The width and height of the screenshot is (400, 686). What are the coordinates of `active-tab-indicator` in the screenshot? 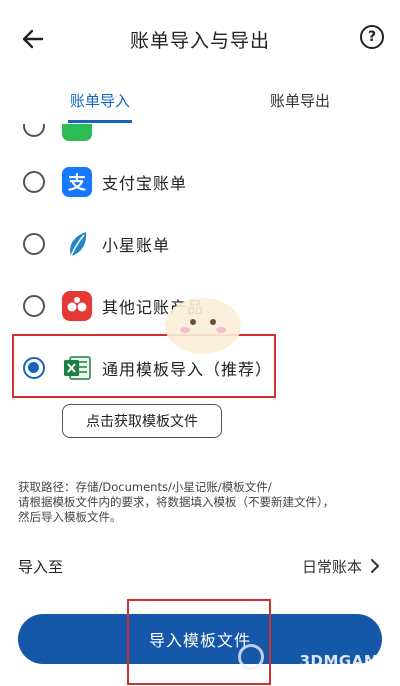 It's located at (100, 121).